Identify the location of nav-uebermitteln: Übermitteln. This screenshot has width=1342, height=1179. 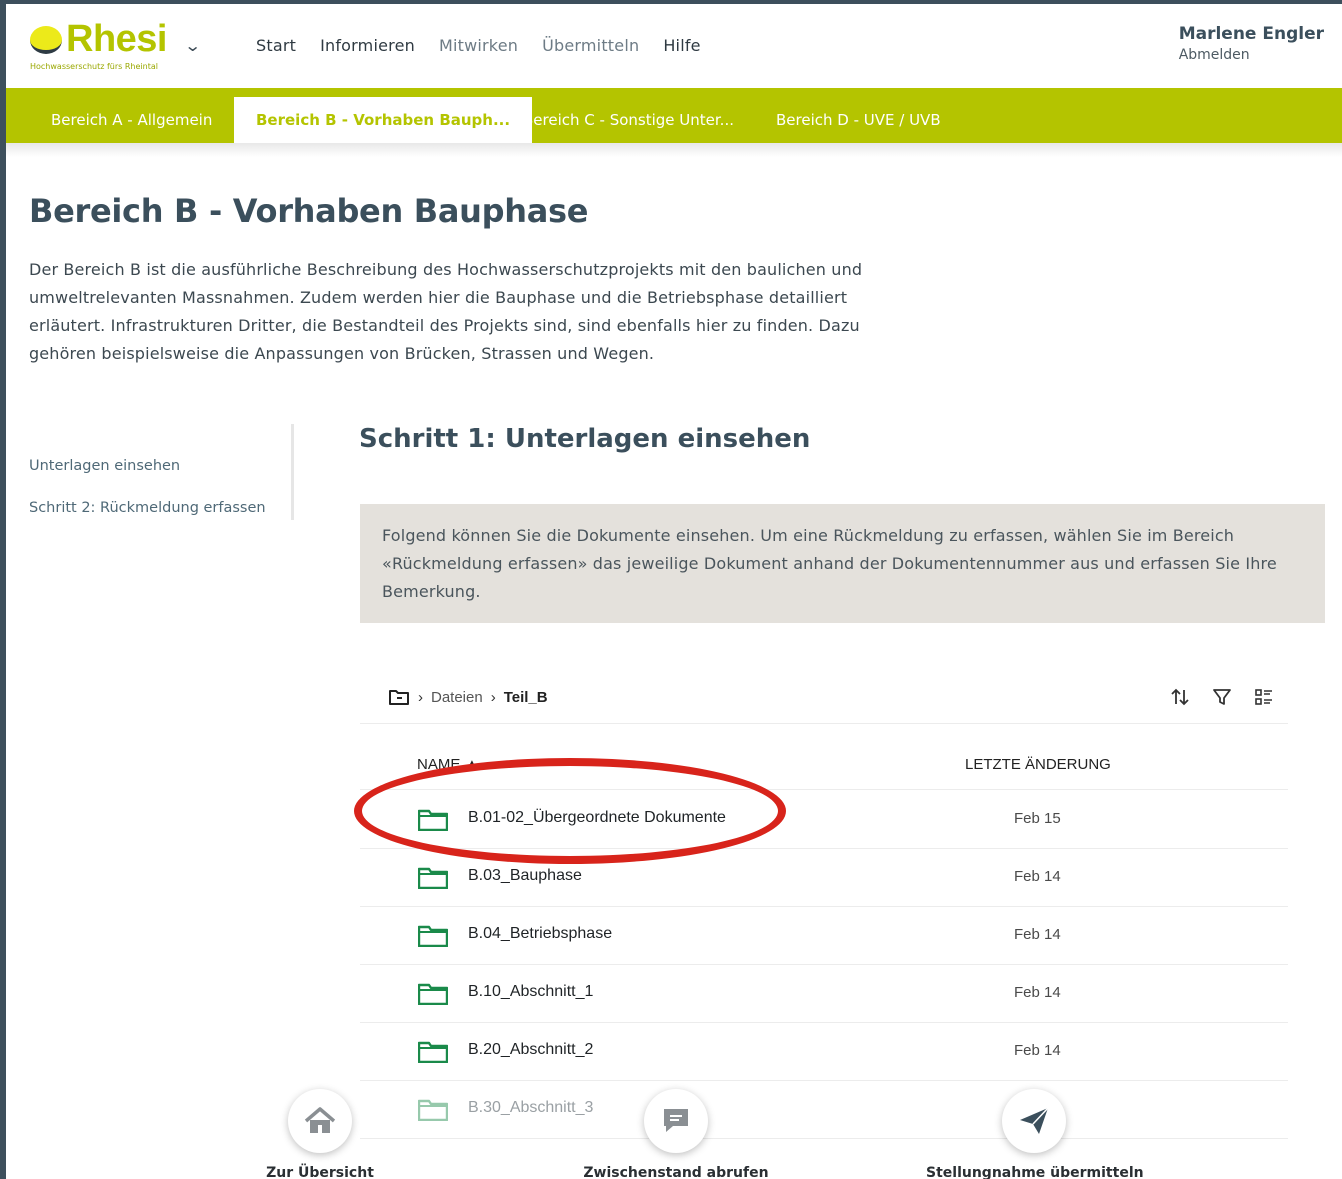
(590, 45).